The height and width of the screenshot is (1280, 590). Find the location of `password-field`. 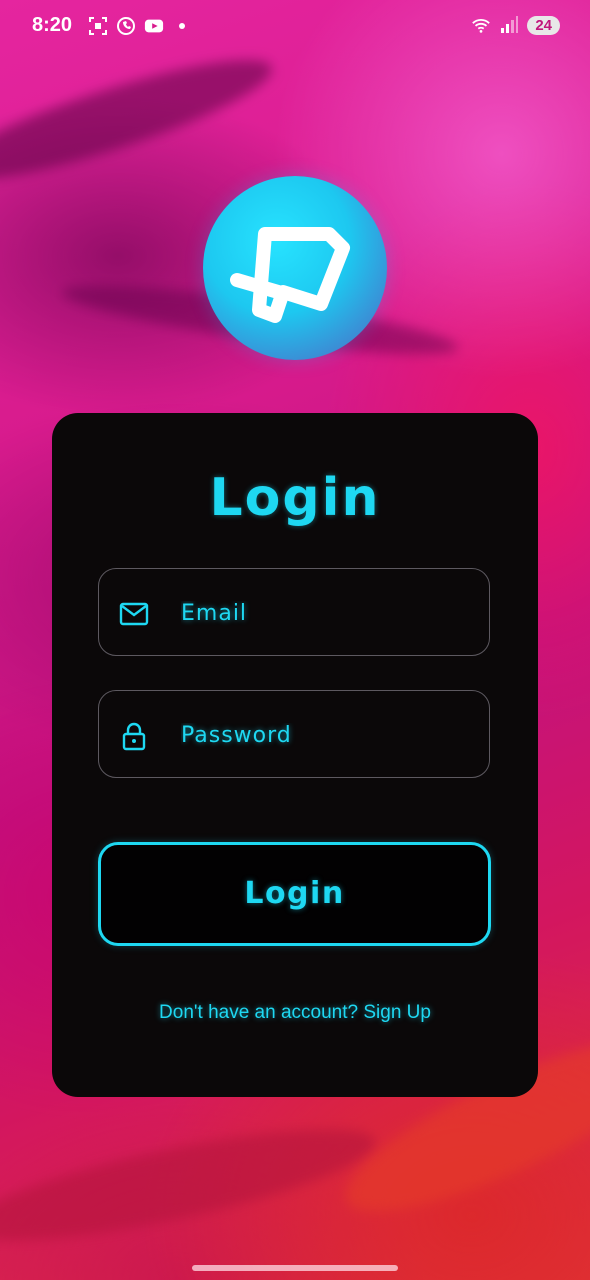

password-field is located at coordinates (294, 734).